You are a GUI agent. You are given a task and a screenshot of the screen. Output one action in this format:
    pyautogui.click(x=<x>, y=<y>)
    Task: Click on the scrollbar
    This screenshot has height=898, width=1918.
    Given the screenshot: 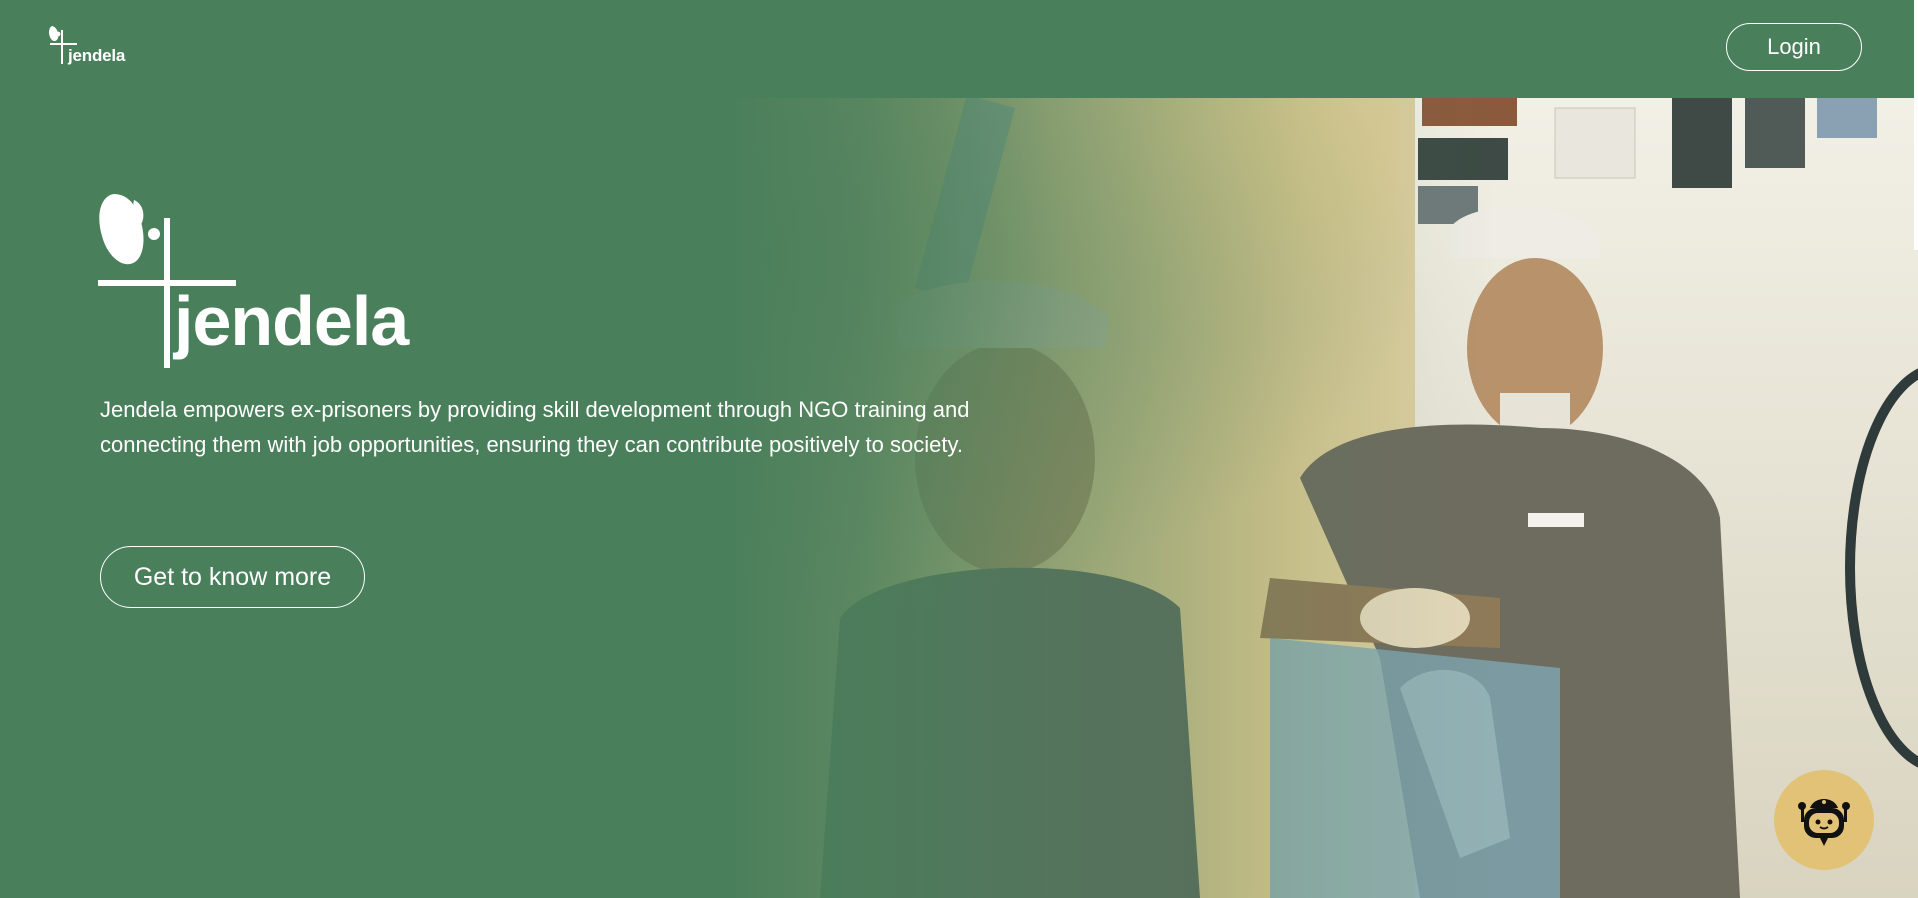 What is the action you would take?
    pyautogui.click(x=1916, y=125)
    